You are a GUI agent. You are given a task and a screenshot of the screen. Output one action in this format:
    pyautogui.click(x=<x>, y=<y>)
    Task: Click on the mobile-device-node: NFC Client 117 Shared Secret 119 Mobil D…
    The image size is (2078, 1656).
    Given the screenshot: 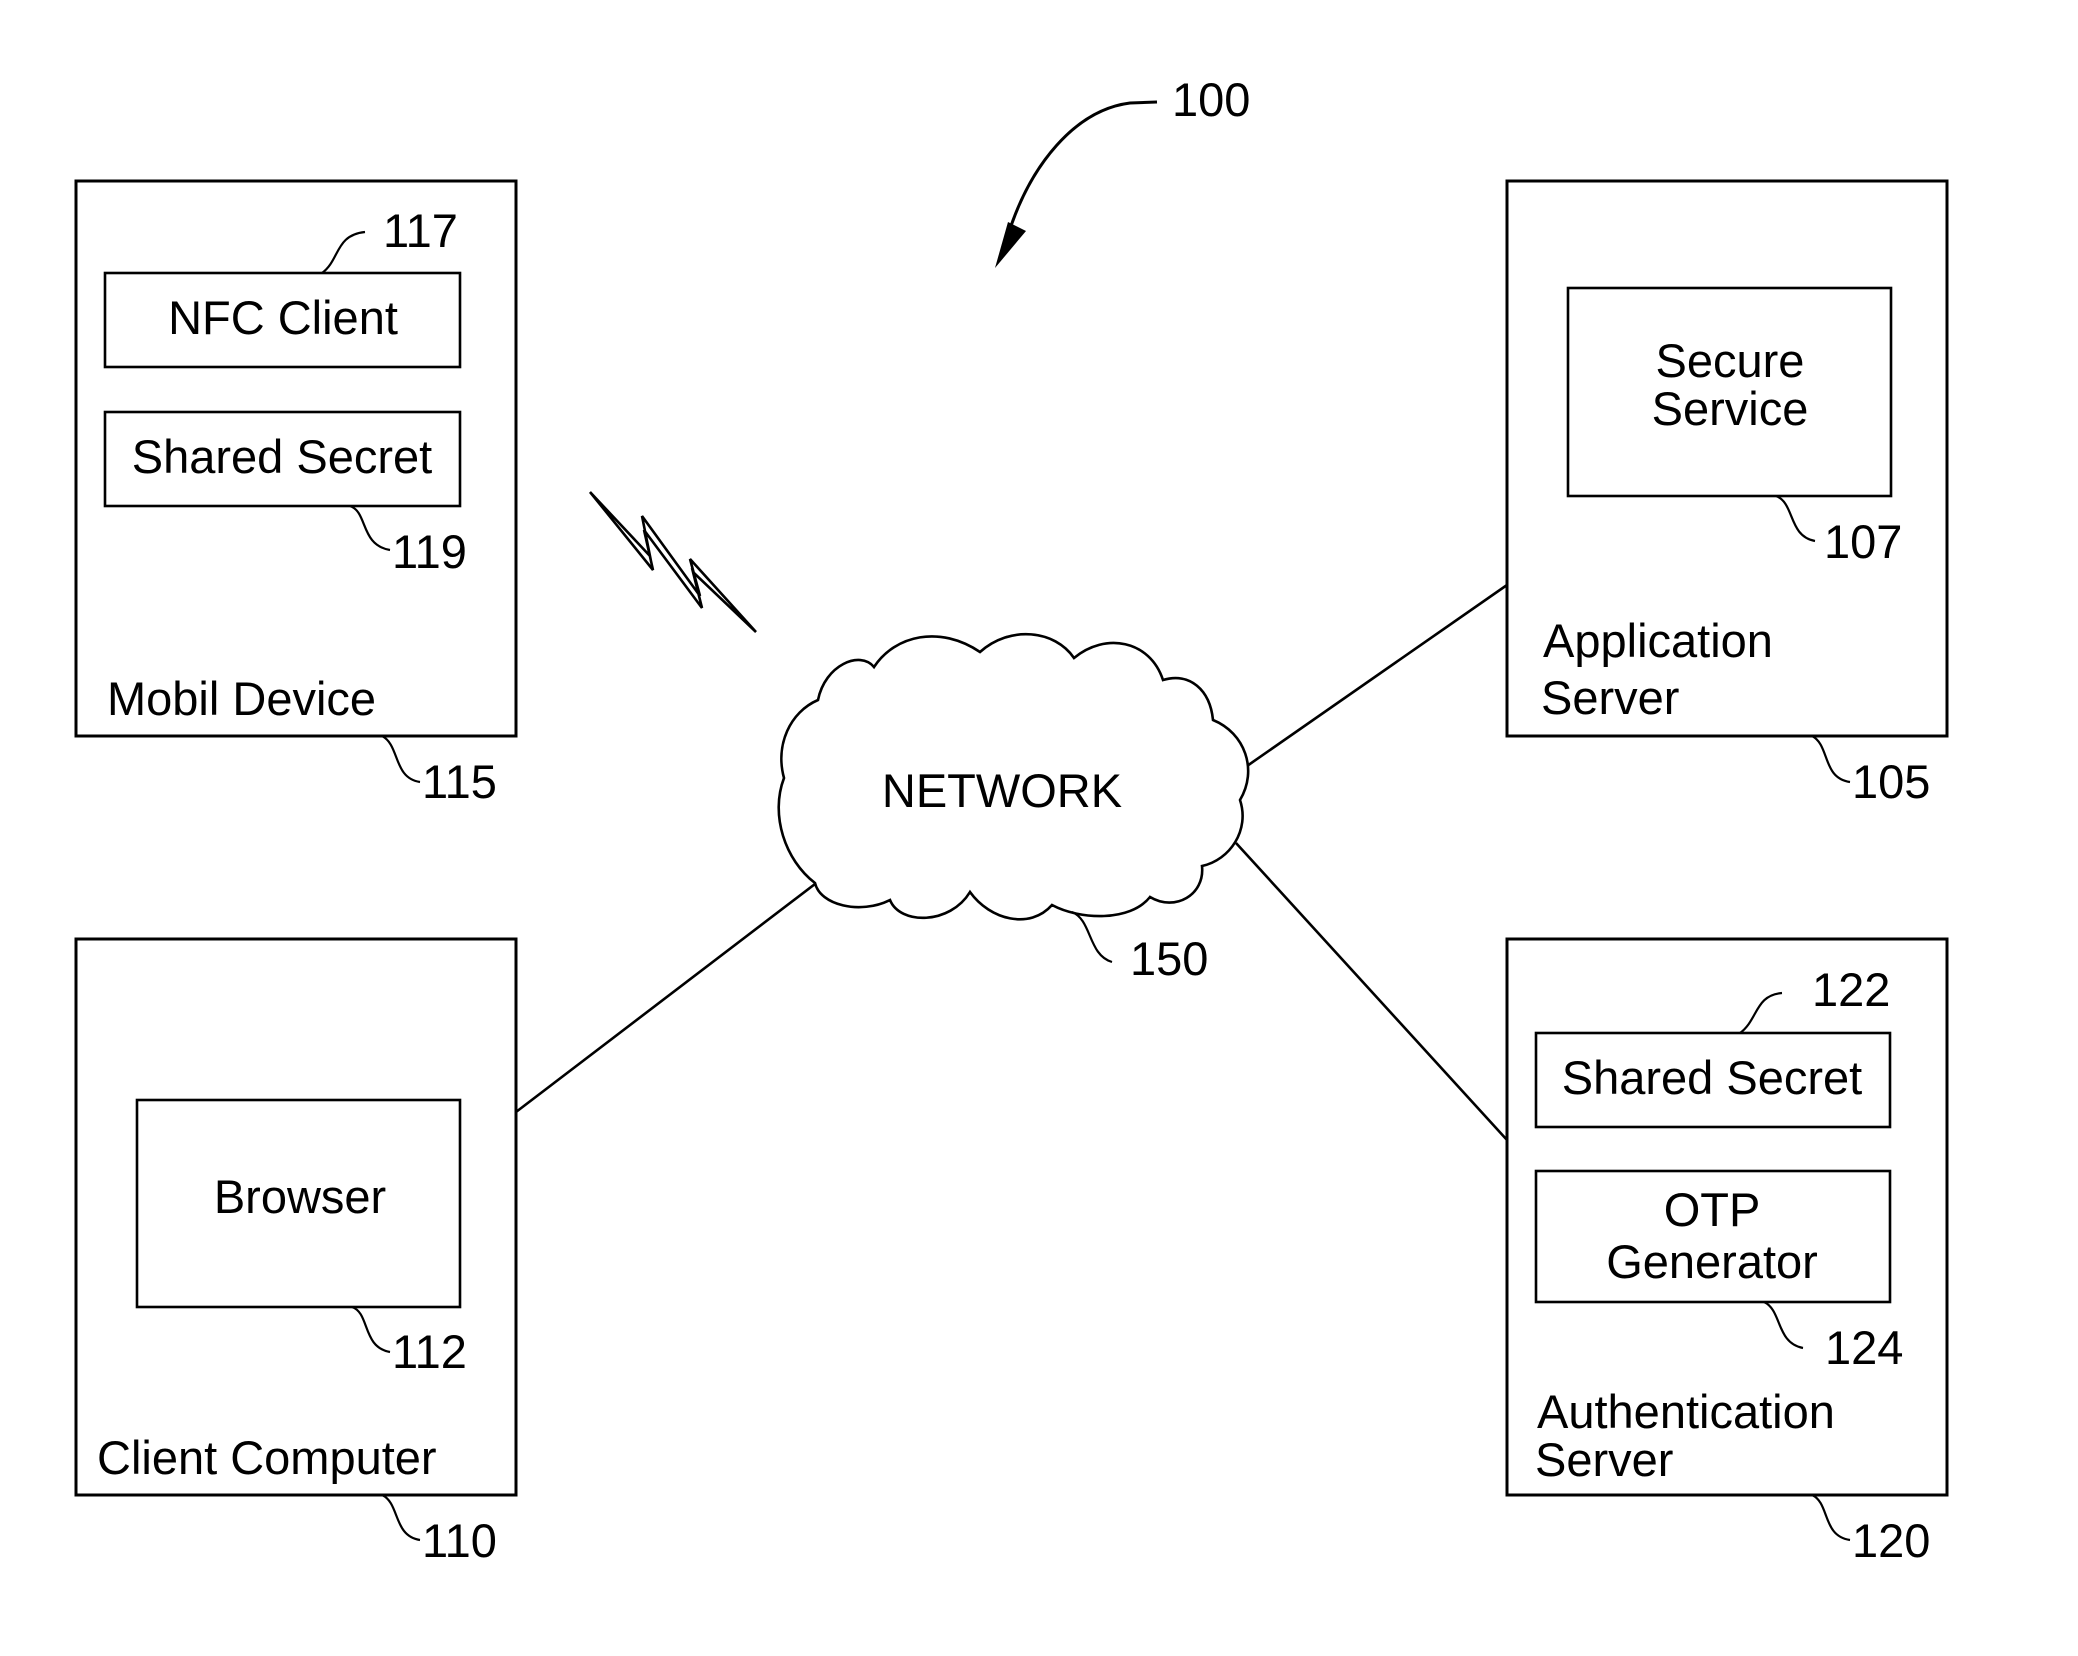 What is the action you would take?
    pyautogui.click(x=296, y=493)
    